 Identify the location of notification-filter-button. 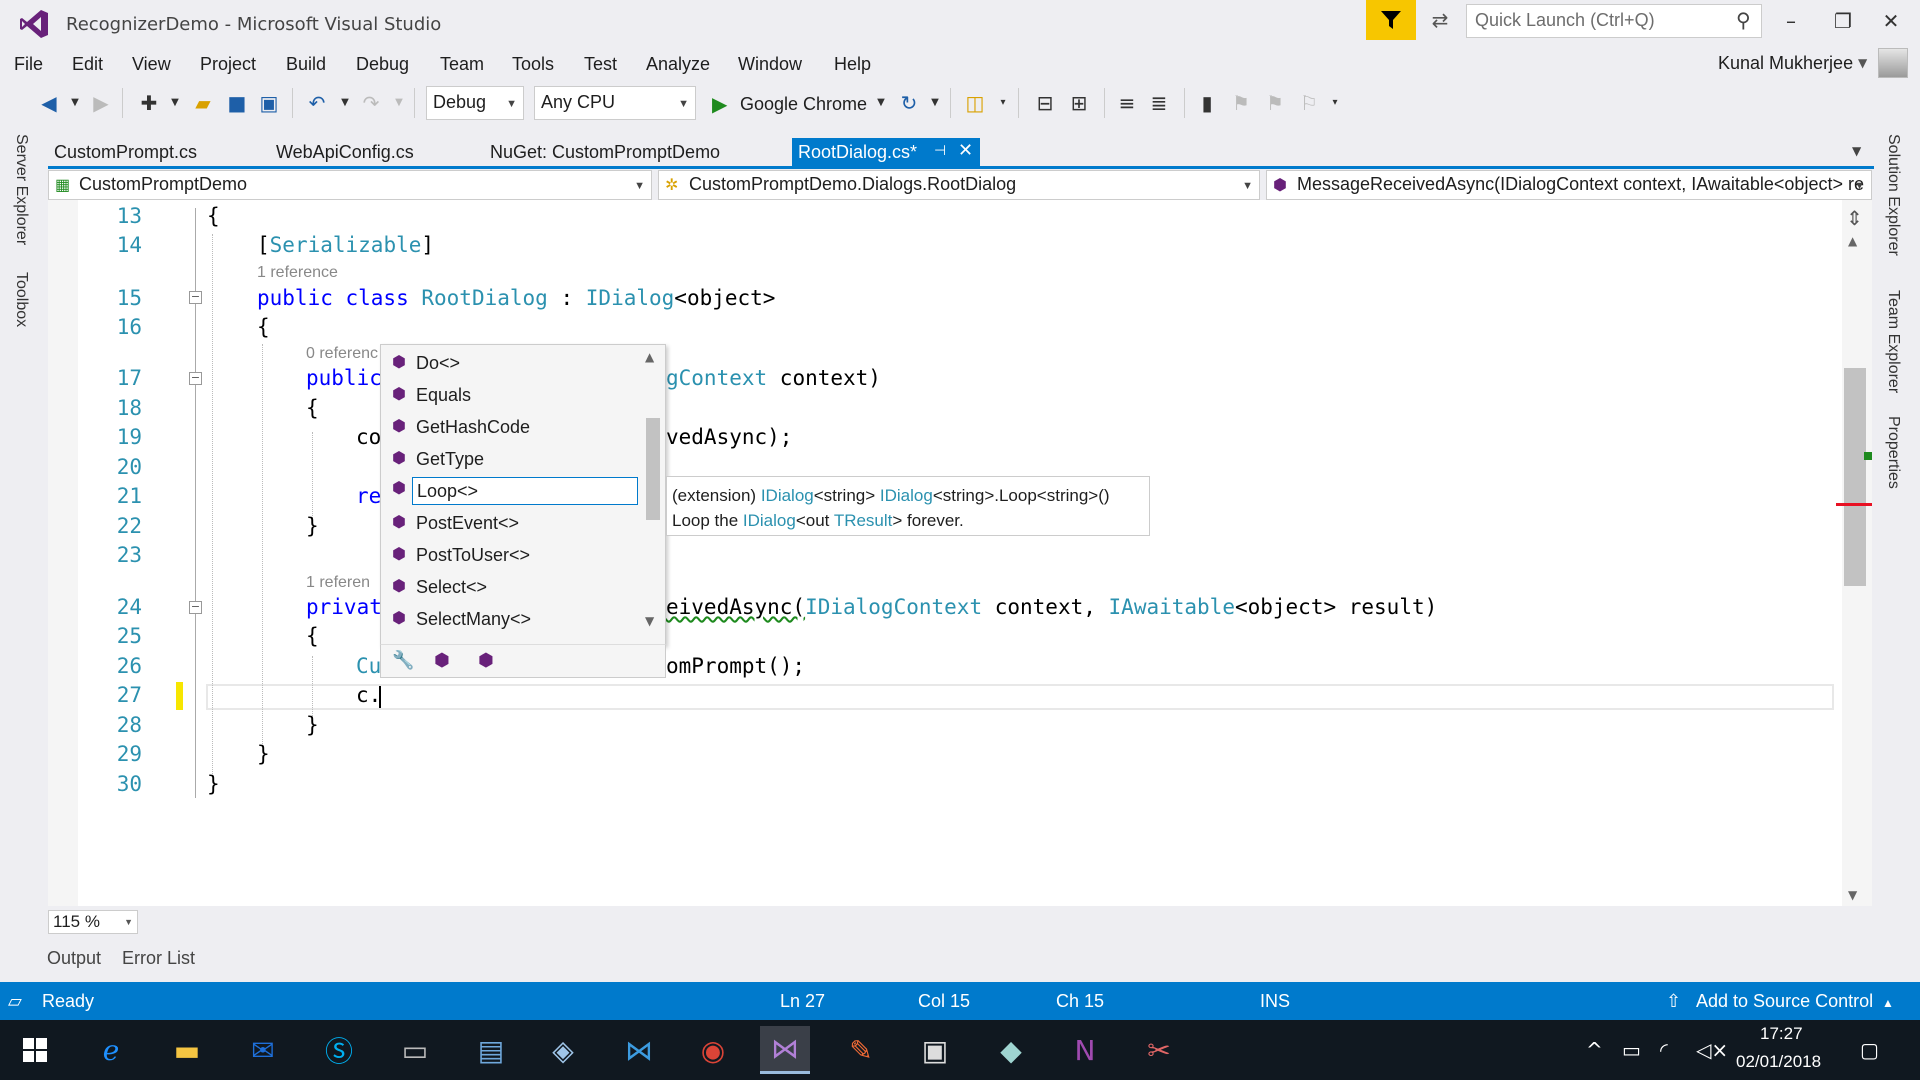
(1391, 20).